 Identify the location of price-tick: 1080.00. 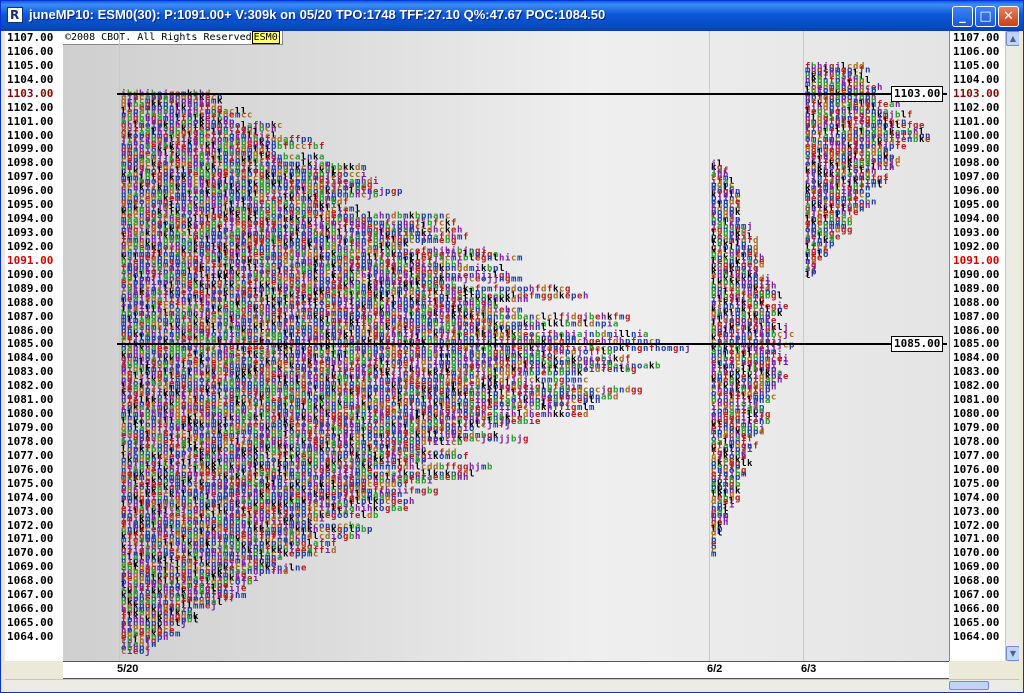
(30, 413).